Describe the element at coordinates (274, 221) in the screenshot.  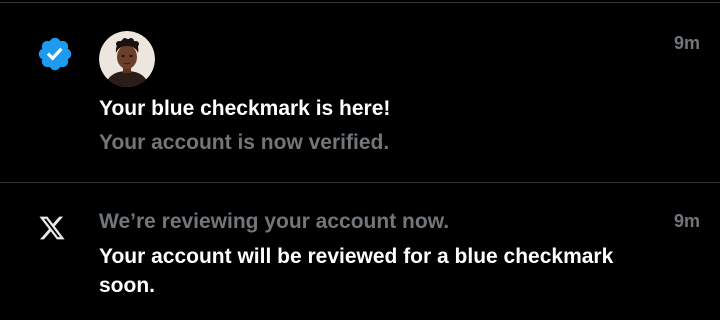
I see `notification-title: We’re reviewing your account now.` at that location.